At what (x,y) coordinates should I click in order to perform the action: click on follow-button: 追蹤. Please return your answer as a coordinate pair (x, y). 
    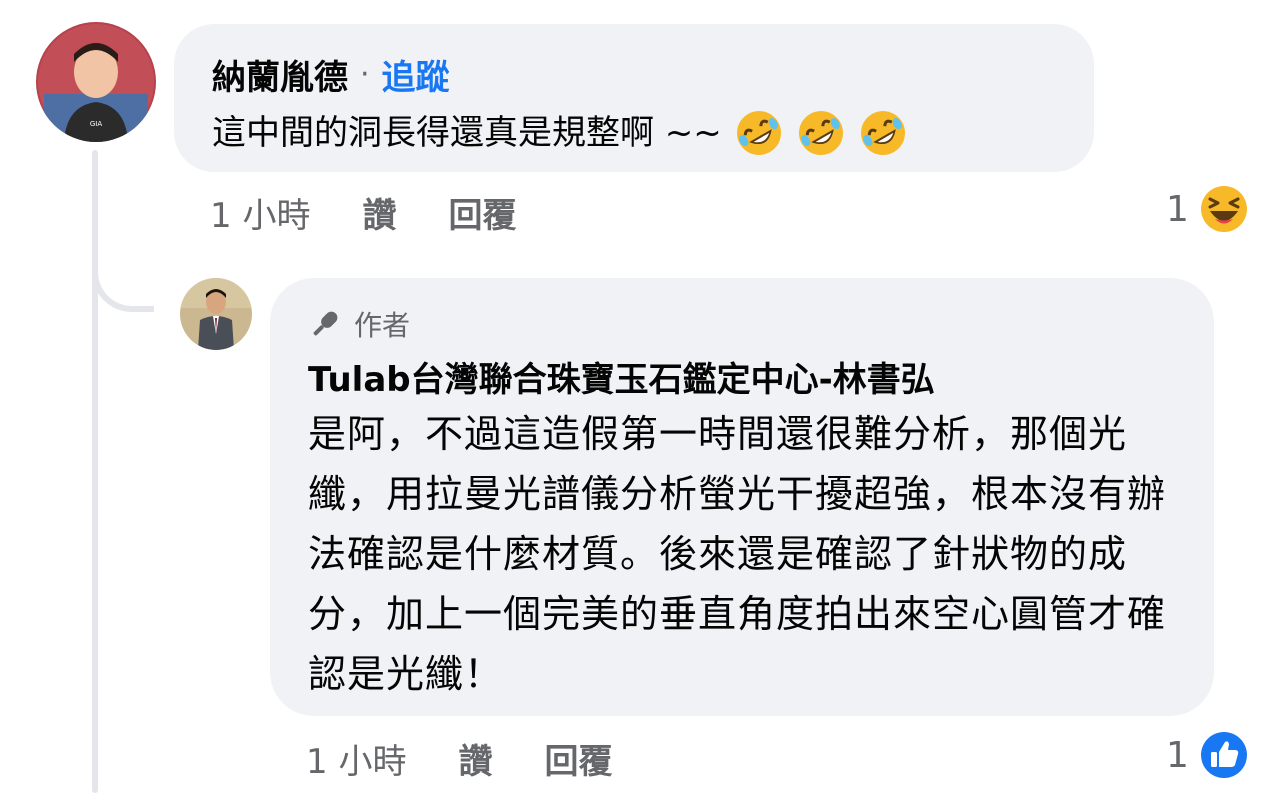
    Looking at the image, I should click on (416, 74).